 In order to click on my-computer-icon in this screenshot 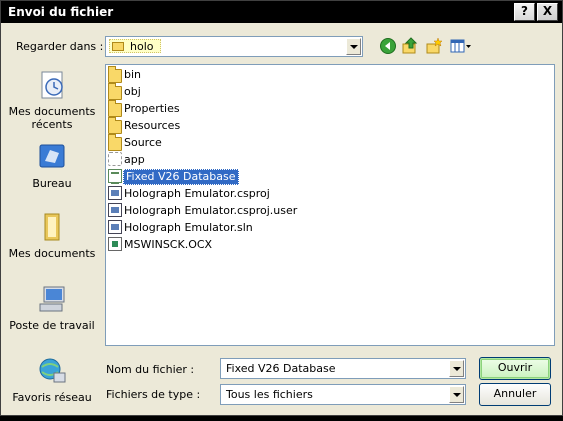, I will do `click(52, 299)`.